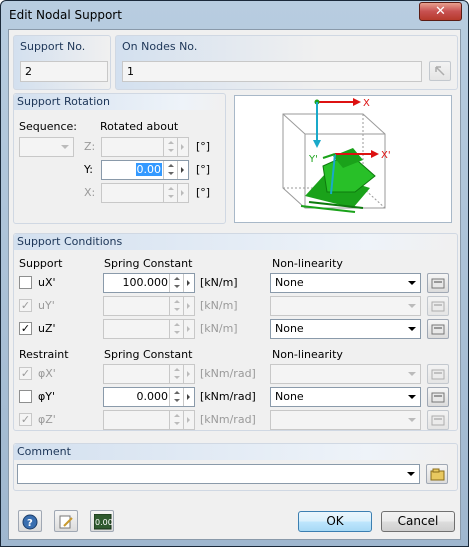  Describe the element at coordinates (234, 15) in the screenshot. I see `title-bar: Edit Nodal Support ✕` at that location.